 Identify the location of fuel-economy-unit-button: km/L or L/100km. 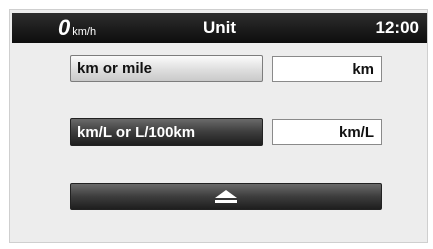
(166, 132).